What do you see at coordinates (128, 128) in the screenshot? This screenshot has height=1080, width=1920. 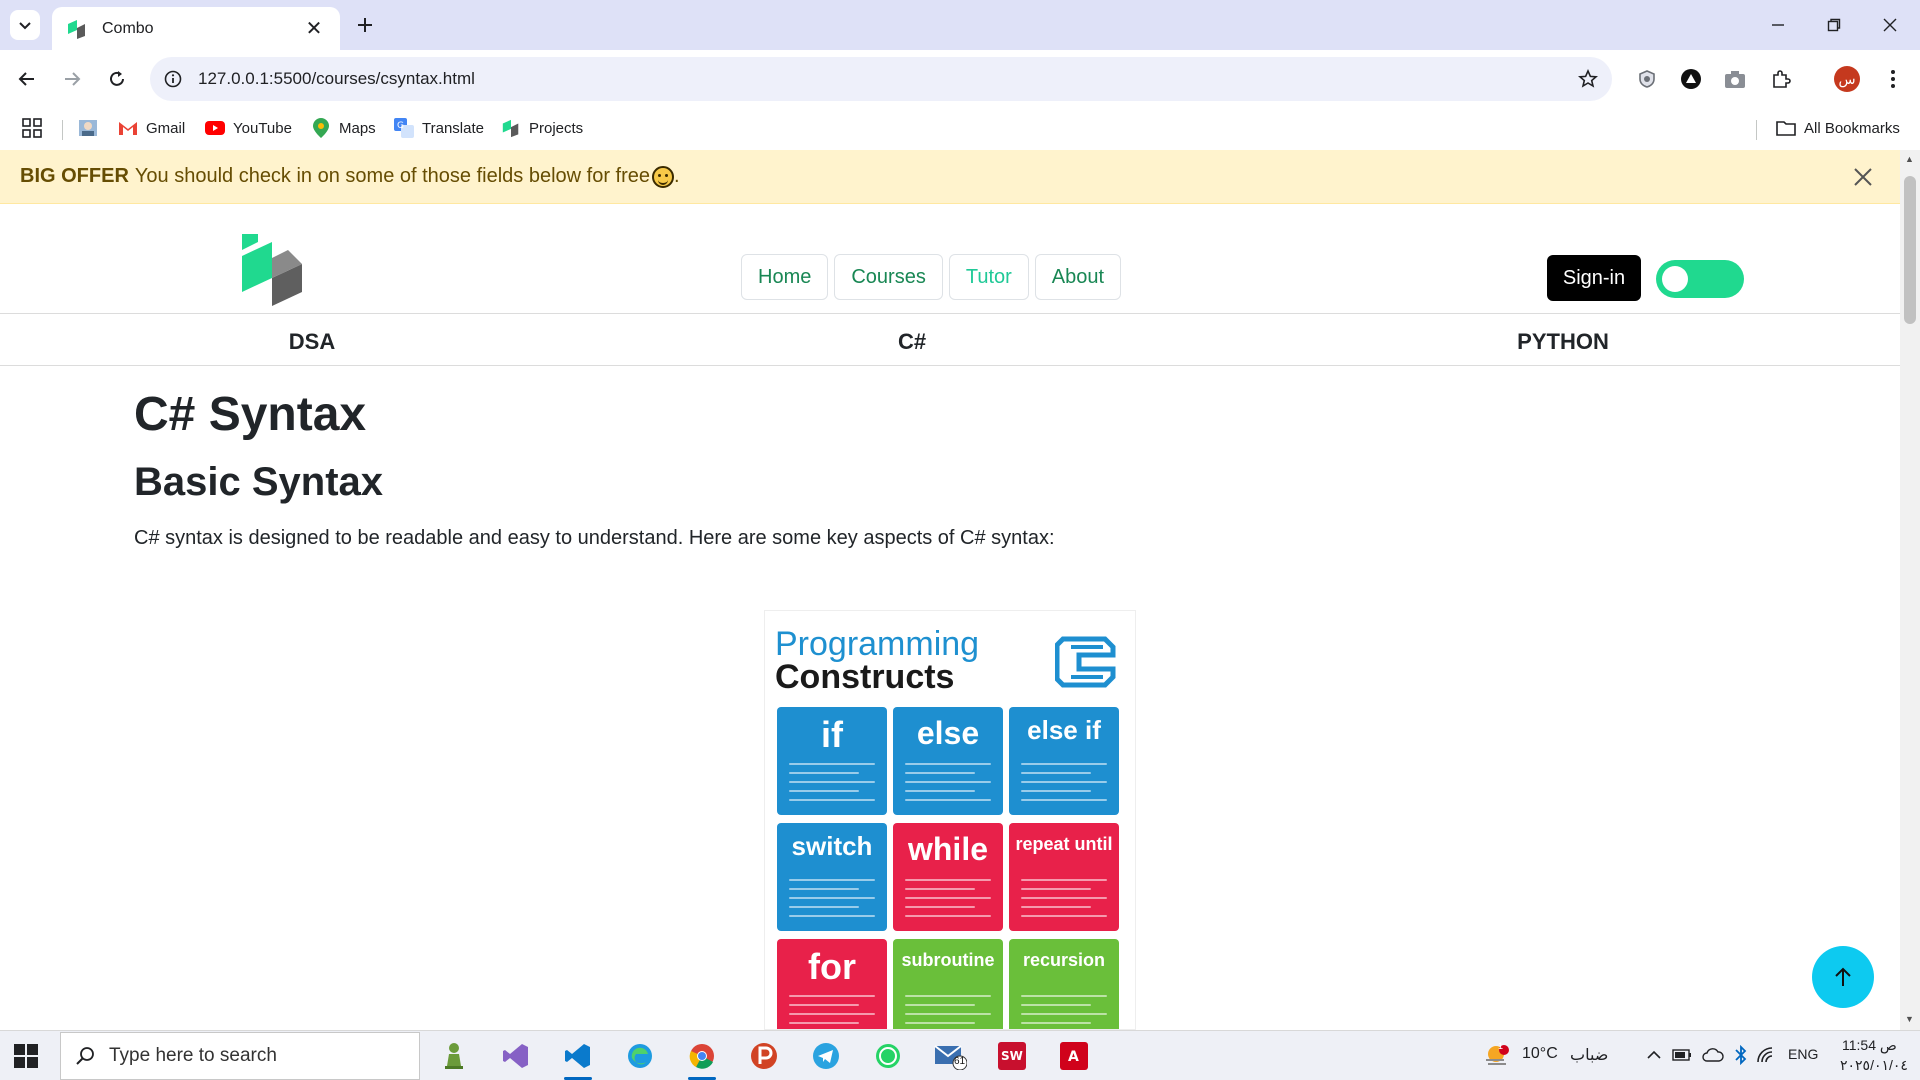 I see `gmail-icon` at bounding box center [128, 128].